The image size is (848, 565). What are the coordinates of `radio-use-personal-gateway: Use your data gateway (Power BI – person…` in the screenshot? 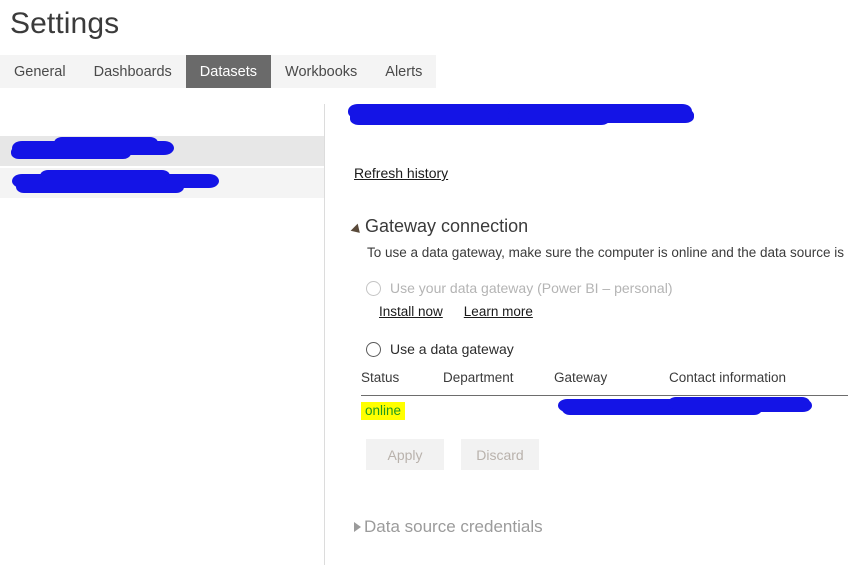 It's located at (519, 288).